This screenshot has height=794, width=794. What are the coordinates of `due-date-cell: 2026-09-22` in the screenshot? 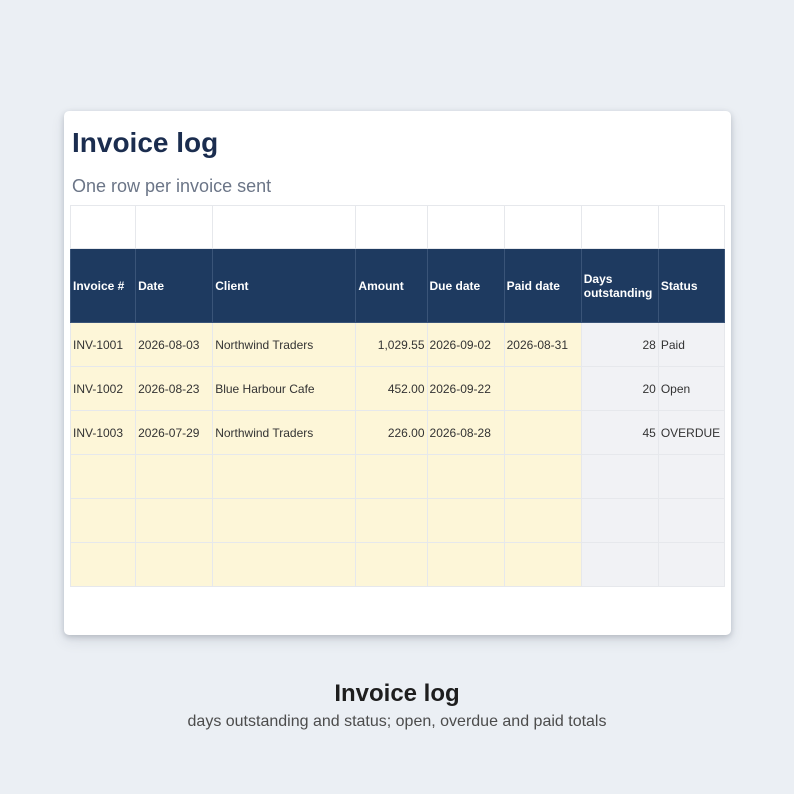 It's located at (465, 388).